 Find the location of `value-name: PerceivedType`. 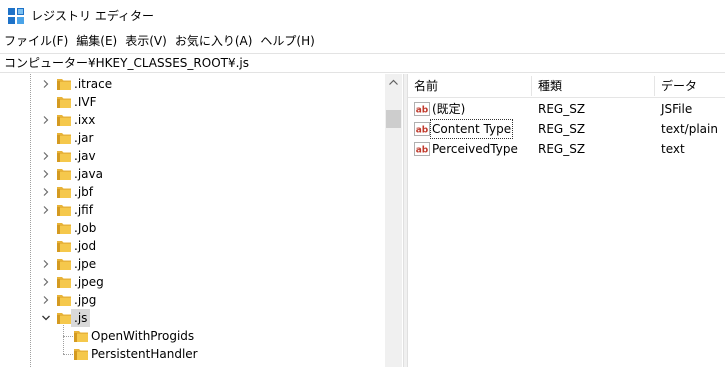

value-name: PerceivedType is located at coordinates (475, 149).